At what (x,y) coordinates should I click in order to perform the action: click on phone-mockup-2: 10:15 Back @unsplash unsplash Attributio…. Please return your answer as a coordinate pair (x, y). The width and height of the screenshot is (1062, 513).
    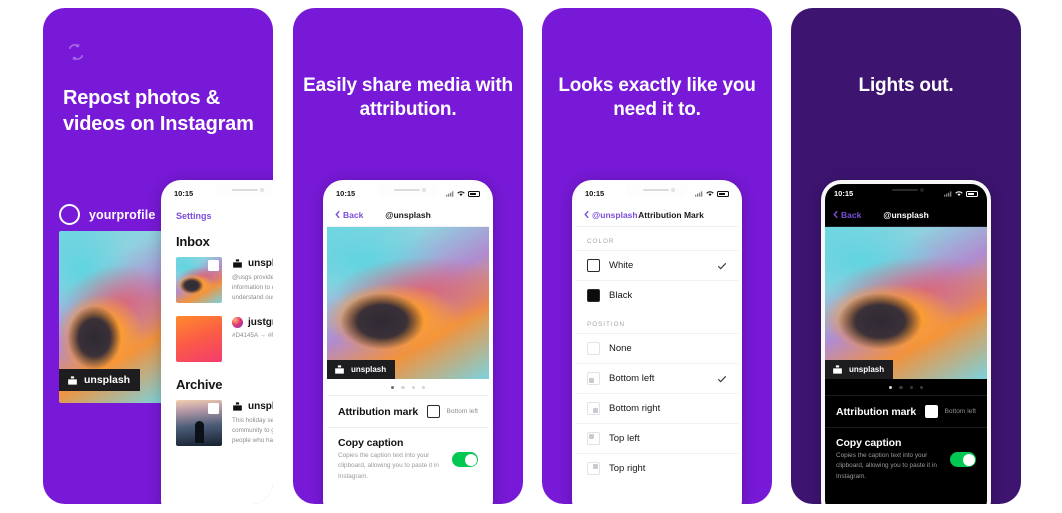
    Looking at the image, I should click on (408, 342).